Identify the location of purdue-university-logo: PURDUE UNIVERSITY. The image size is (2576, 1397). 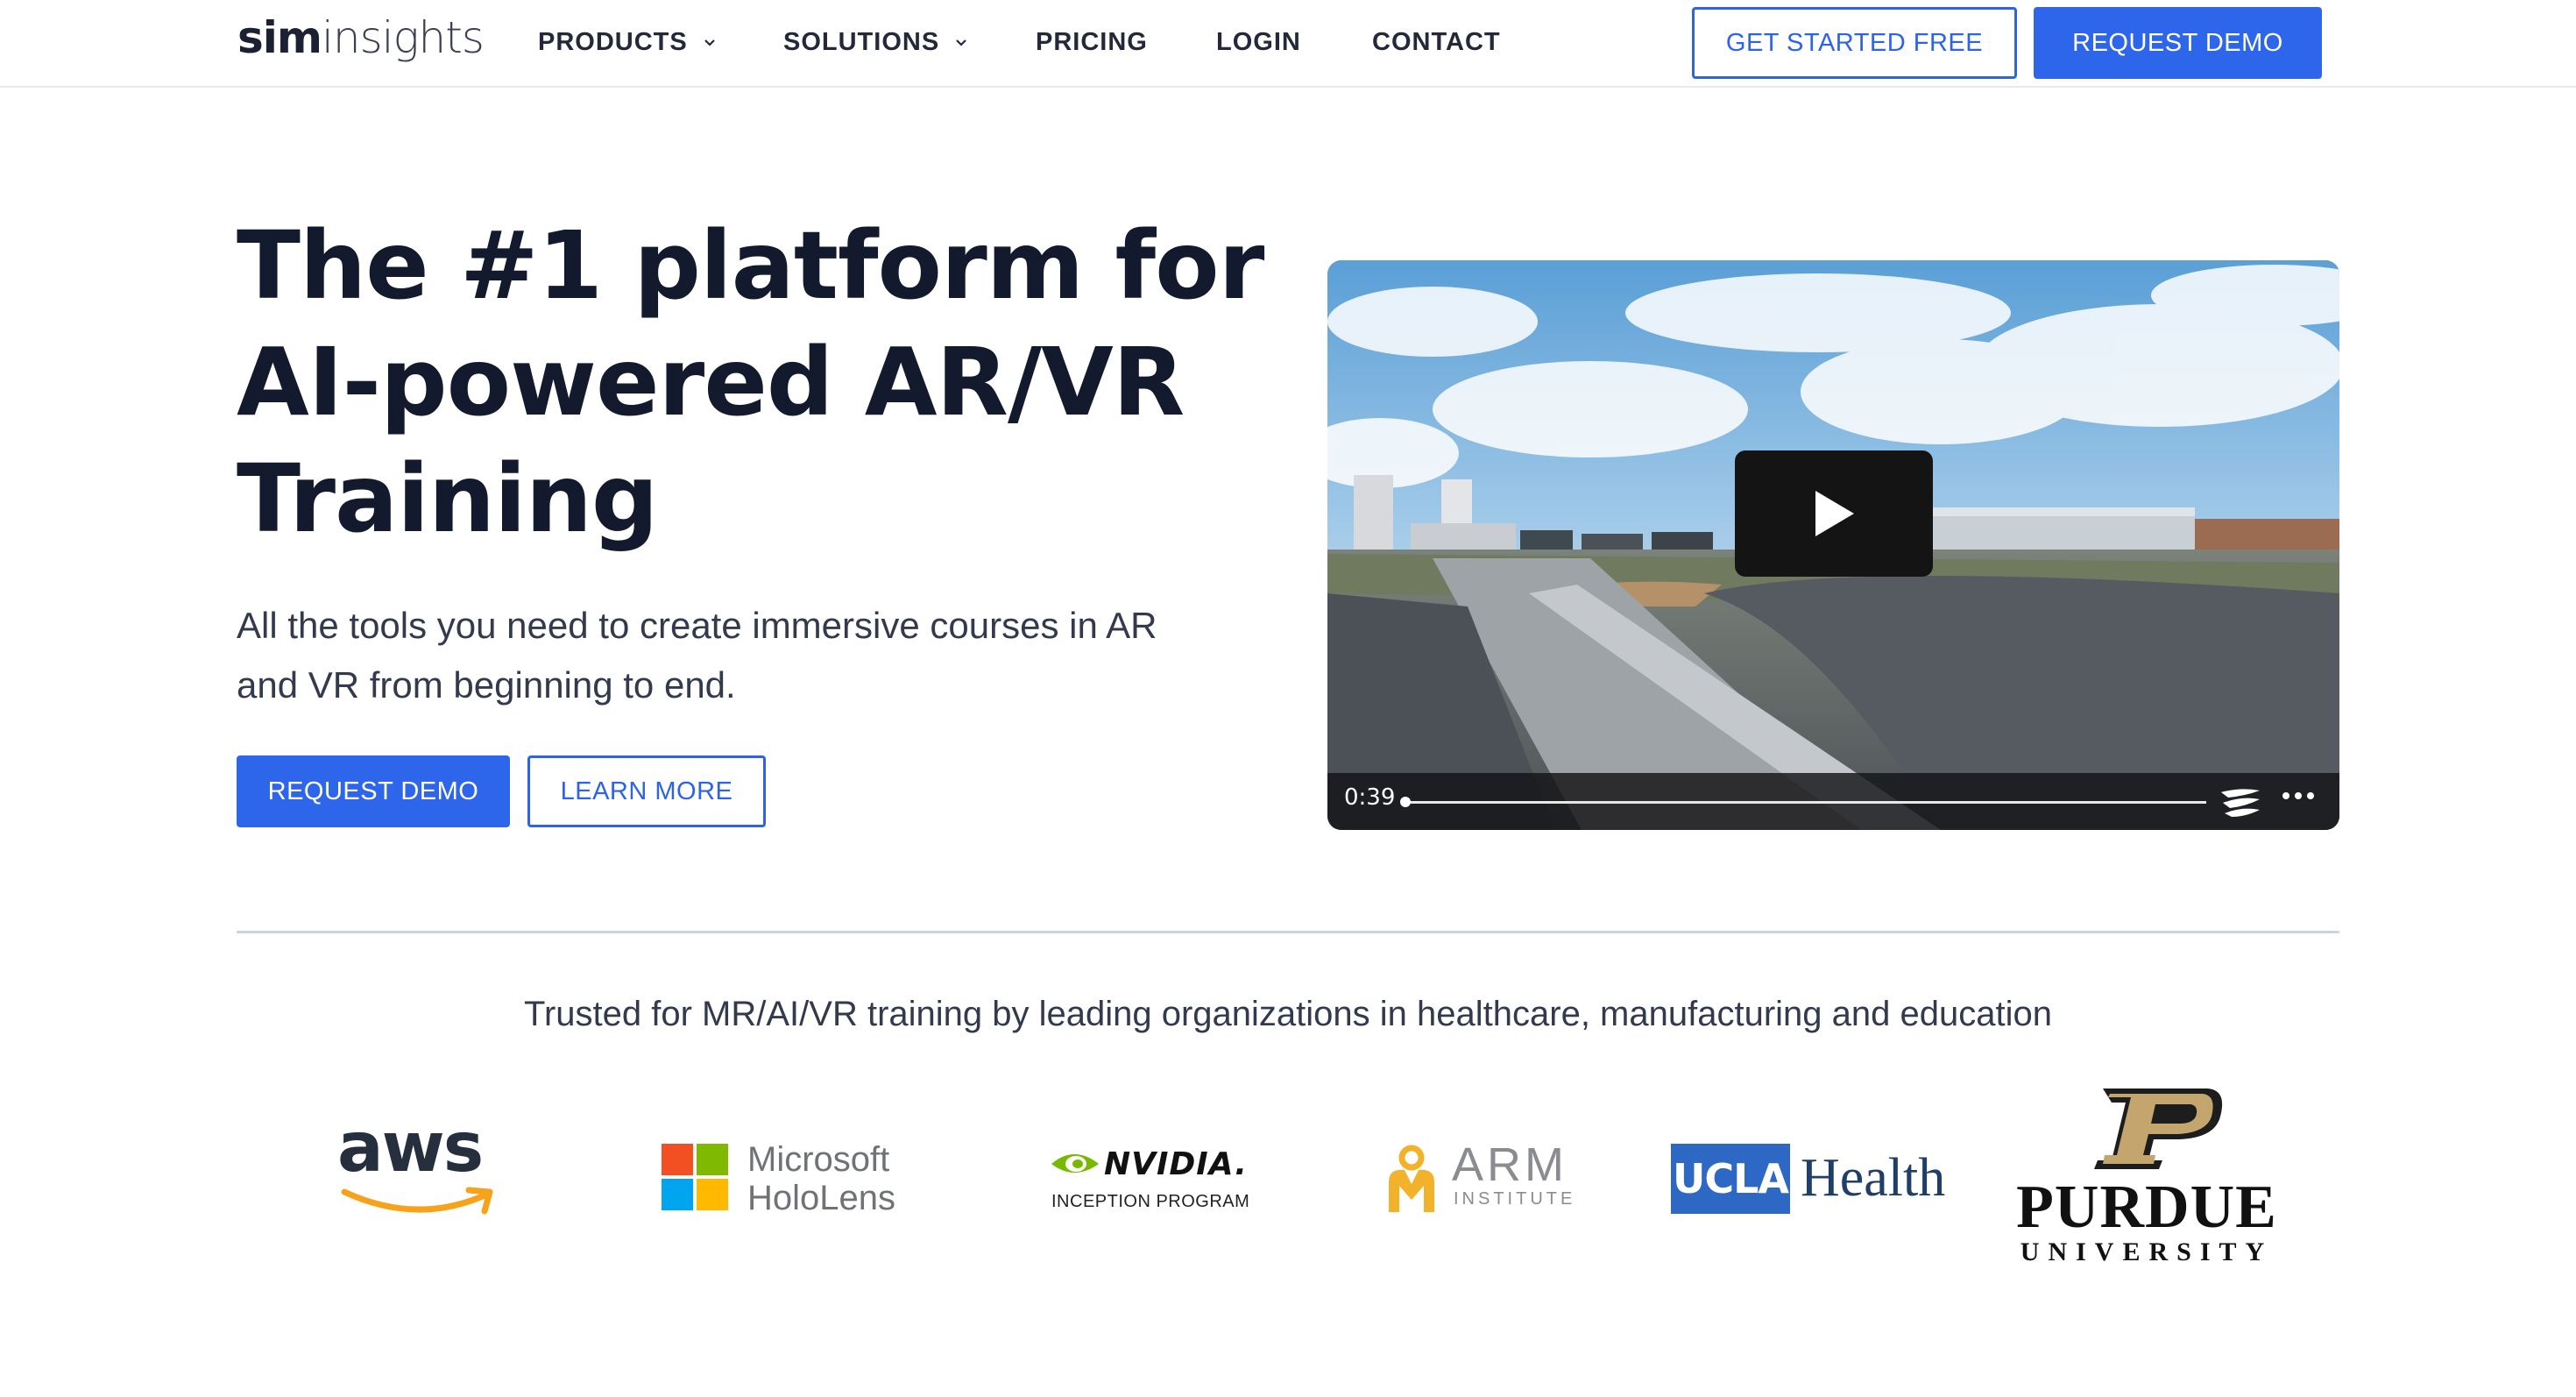
(2146, 1175).